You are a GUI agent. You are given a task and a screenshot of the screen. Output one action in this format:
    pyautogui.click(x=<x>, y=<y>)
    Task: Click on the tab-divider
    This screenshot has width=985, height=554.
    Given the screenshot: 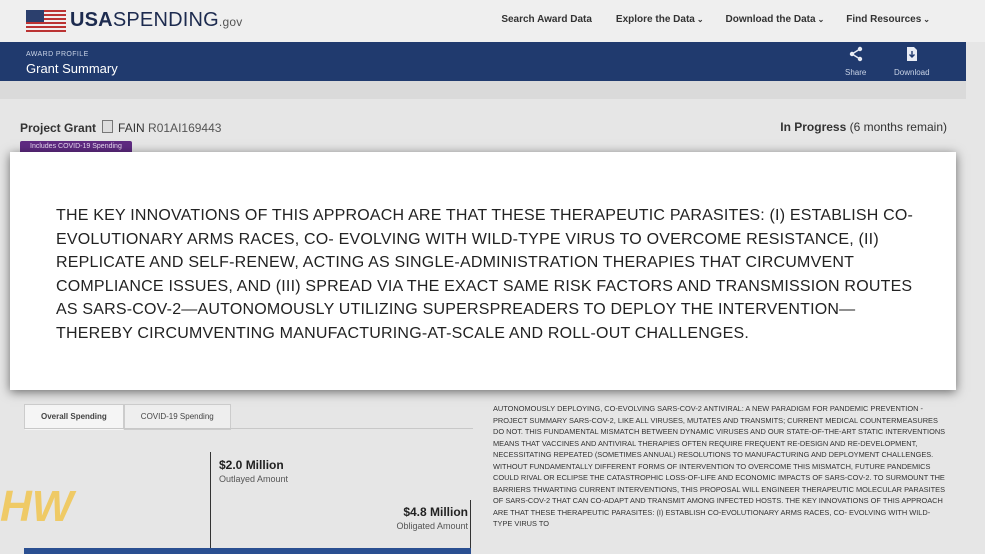 What is the action you would take?
    pyautogui.click(x=248, y=428)
    